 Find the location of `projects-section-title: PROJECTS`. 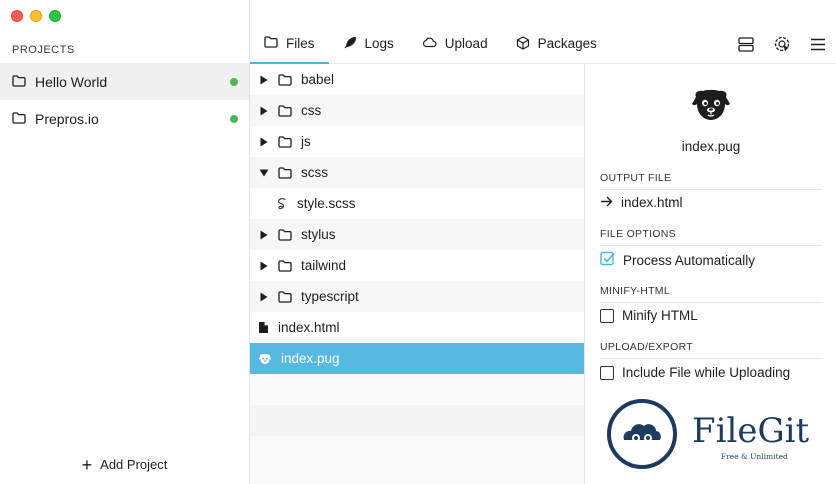

projects-section-title: PROJECTS is located at coordinates (43, 50).